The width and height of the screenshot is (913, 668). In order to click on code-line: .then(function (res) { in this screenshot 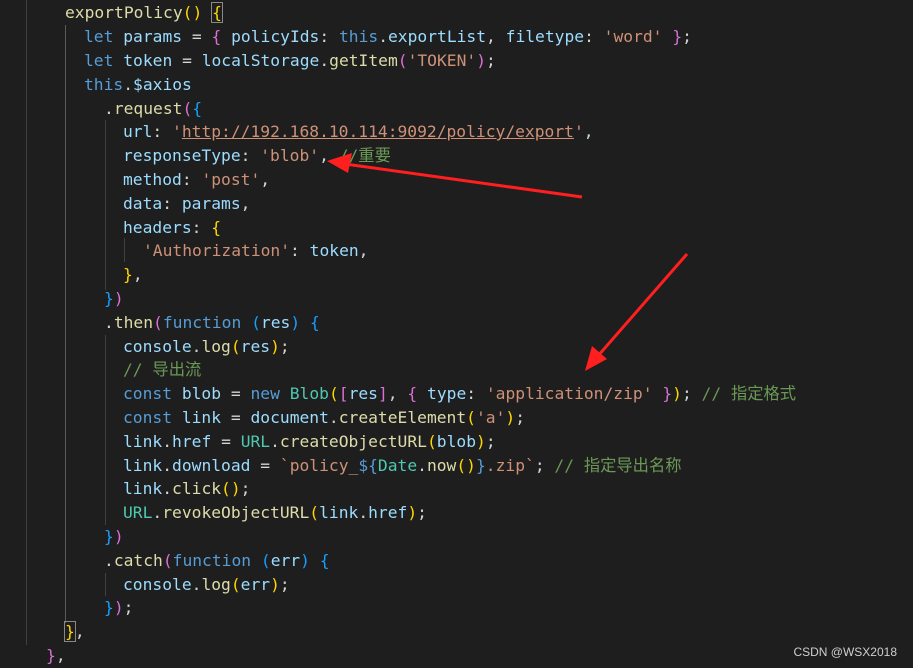, I will do `click(212, 323)`.